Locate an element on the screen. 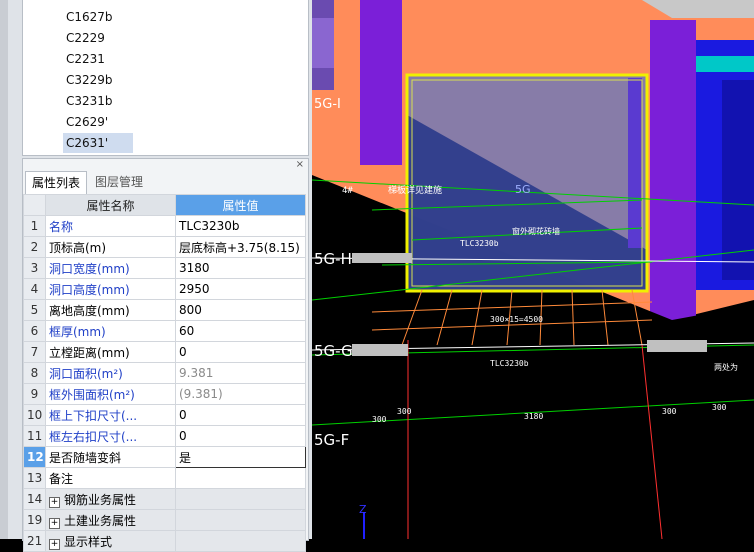  property-value: 层底标高+3.75(8.15) is located at coordinates (240, 247).